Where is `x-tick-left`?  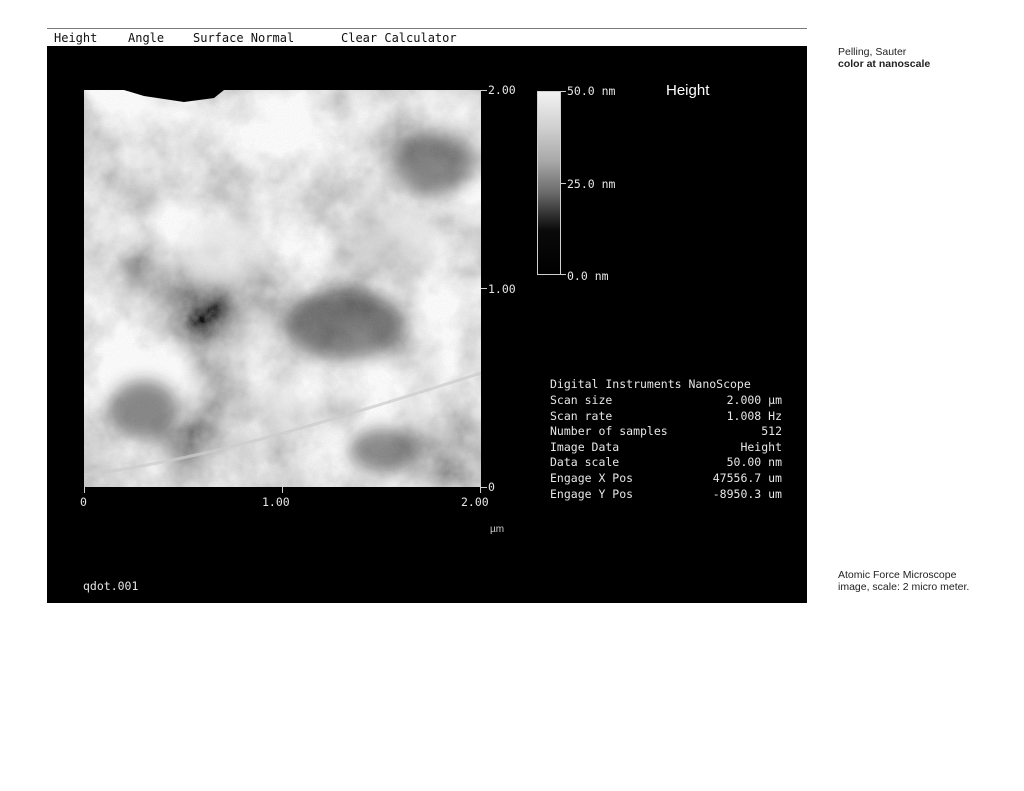
x-tick-left is located at coordinates (84, 490).